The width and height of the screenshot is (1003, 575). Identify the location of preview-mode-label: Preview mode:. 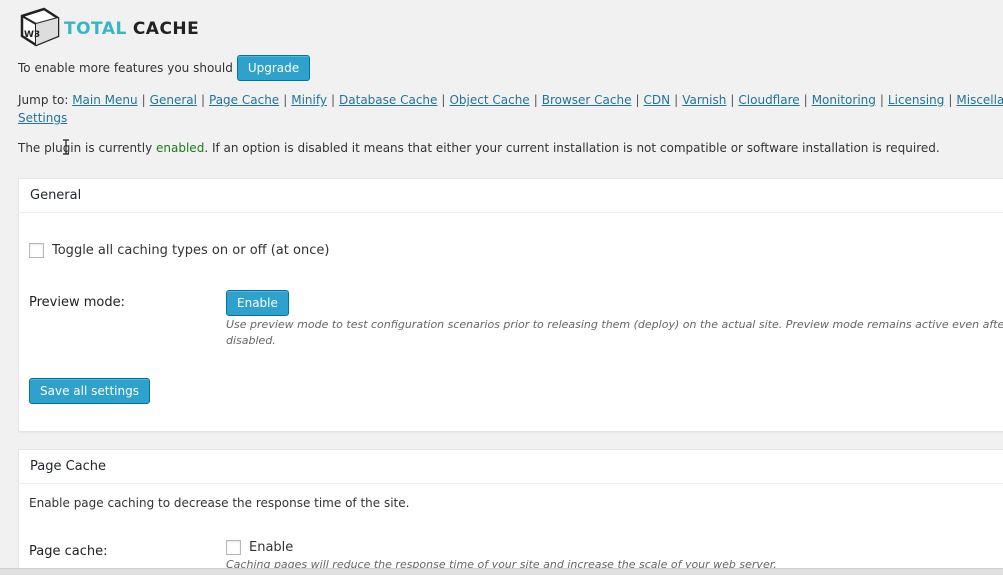
(77, 302).